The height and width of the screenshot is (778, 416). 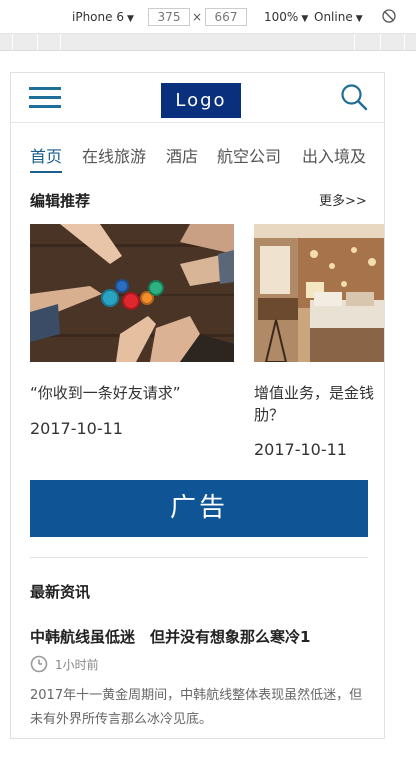 What do you see at coordinates (333, 17) in the screenshot?
I see `network-value: Online` at bounding box center [333, 17].